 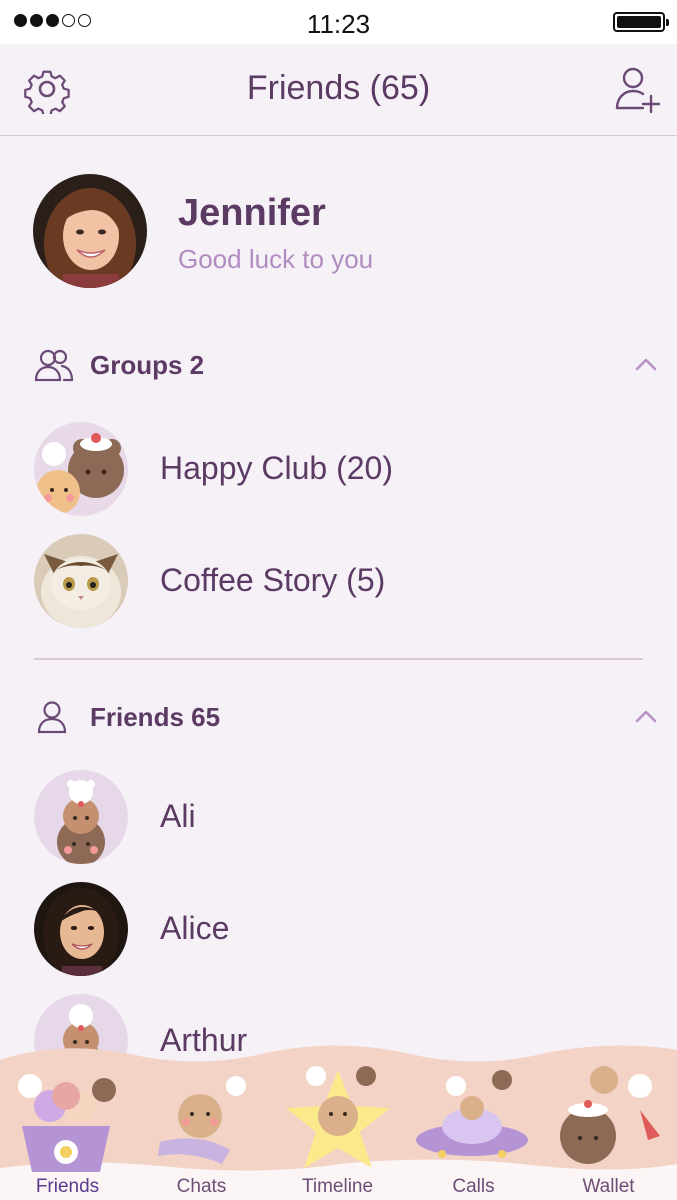 I want to click on page-title: Friends (65), so click(x=338, y=88).